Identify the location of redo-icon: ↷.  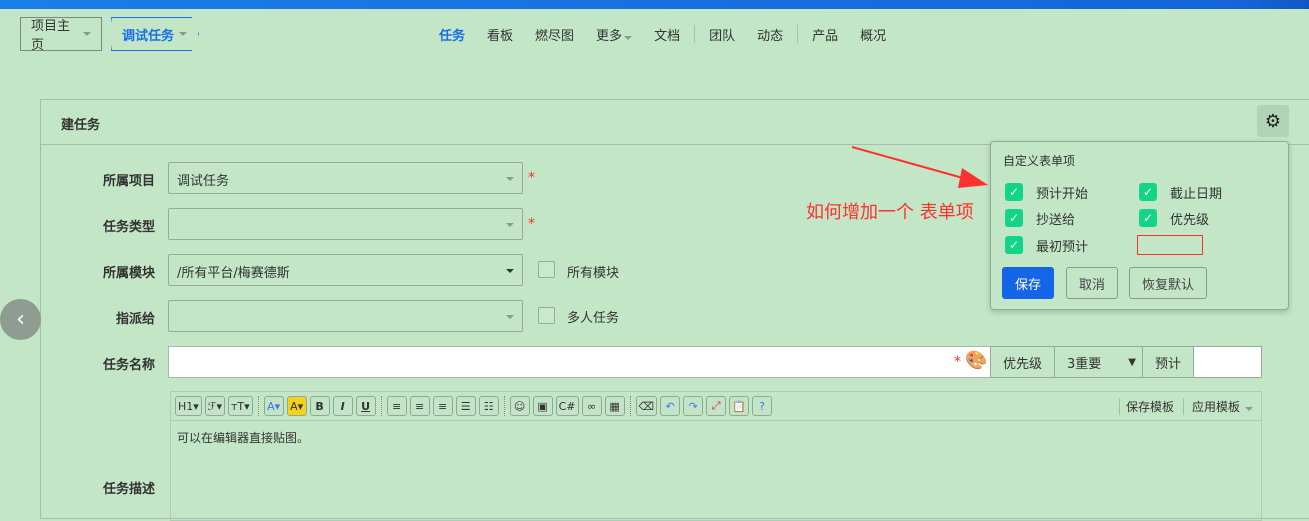
(693, 406).